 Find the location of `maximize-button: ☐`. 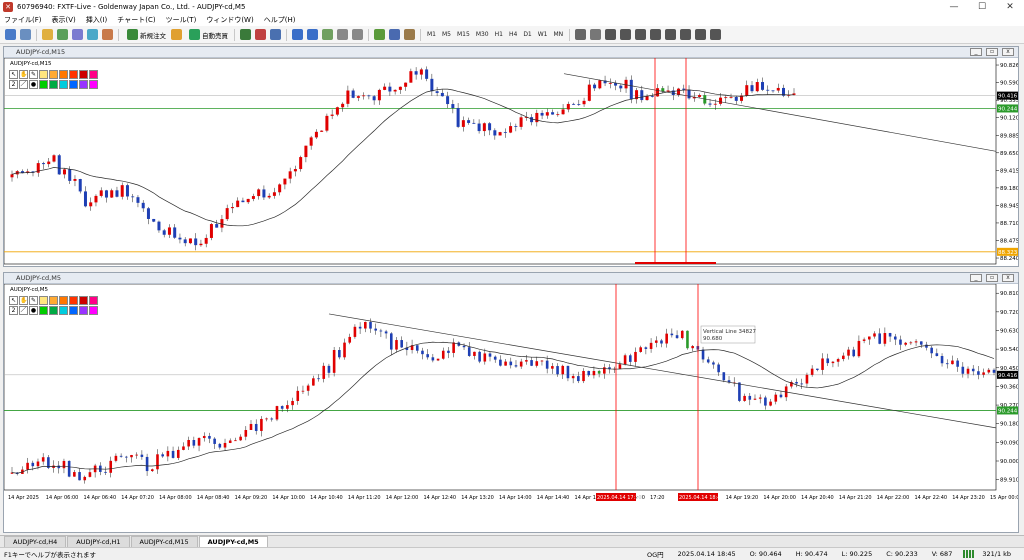

maximize-button: ☐ is located at coordinates (982, 7).